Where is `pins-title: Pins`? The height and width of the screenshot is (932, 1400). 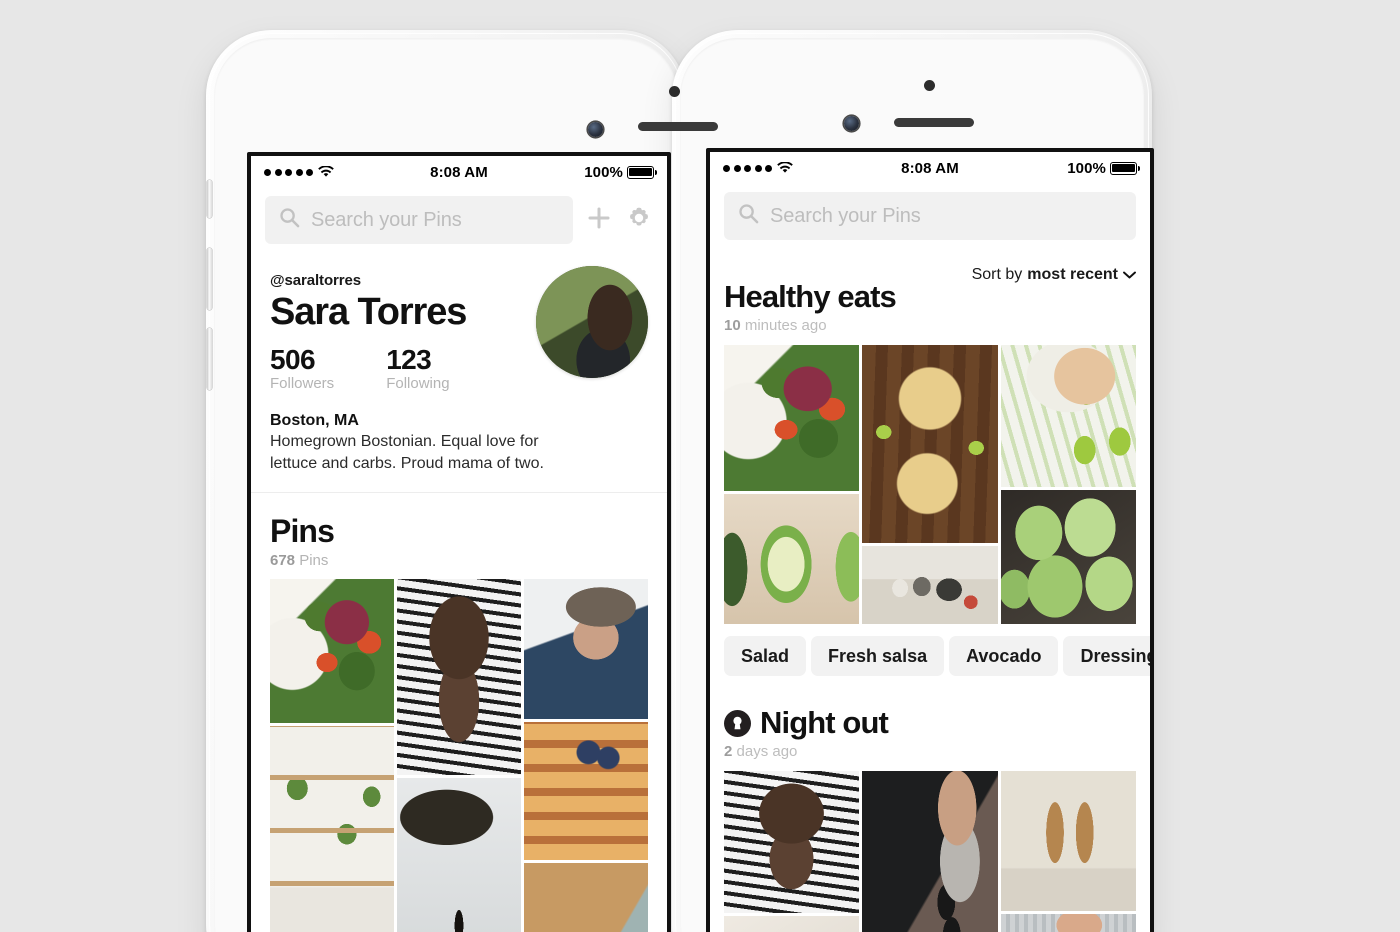
pins-title: Pins is located at coordinates (302, 530).